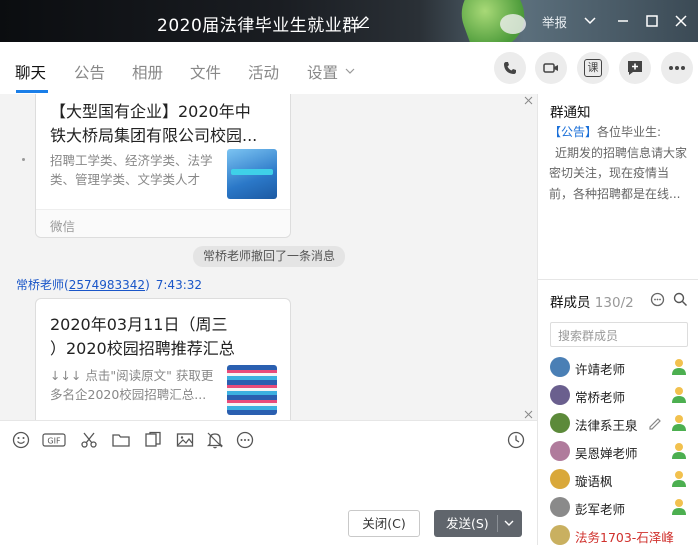 The height and width of the screenshot is (545, 698). Describe the element at coordinates (467, 523) in the screenshot. I see `send-label: 发送(S)` at that location.